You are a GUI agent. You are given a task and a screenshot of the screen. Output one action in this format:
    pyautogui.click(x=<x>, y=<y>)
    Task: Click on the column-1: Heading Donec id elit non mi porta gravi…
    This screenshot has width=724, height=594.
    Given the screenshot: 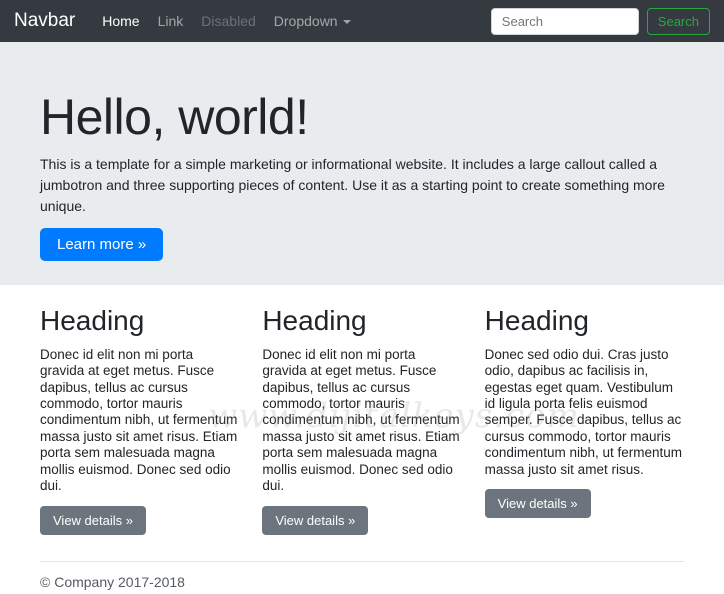 What is the action you would take?
    pyautogui.click(x=139, y=419)
    